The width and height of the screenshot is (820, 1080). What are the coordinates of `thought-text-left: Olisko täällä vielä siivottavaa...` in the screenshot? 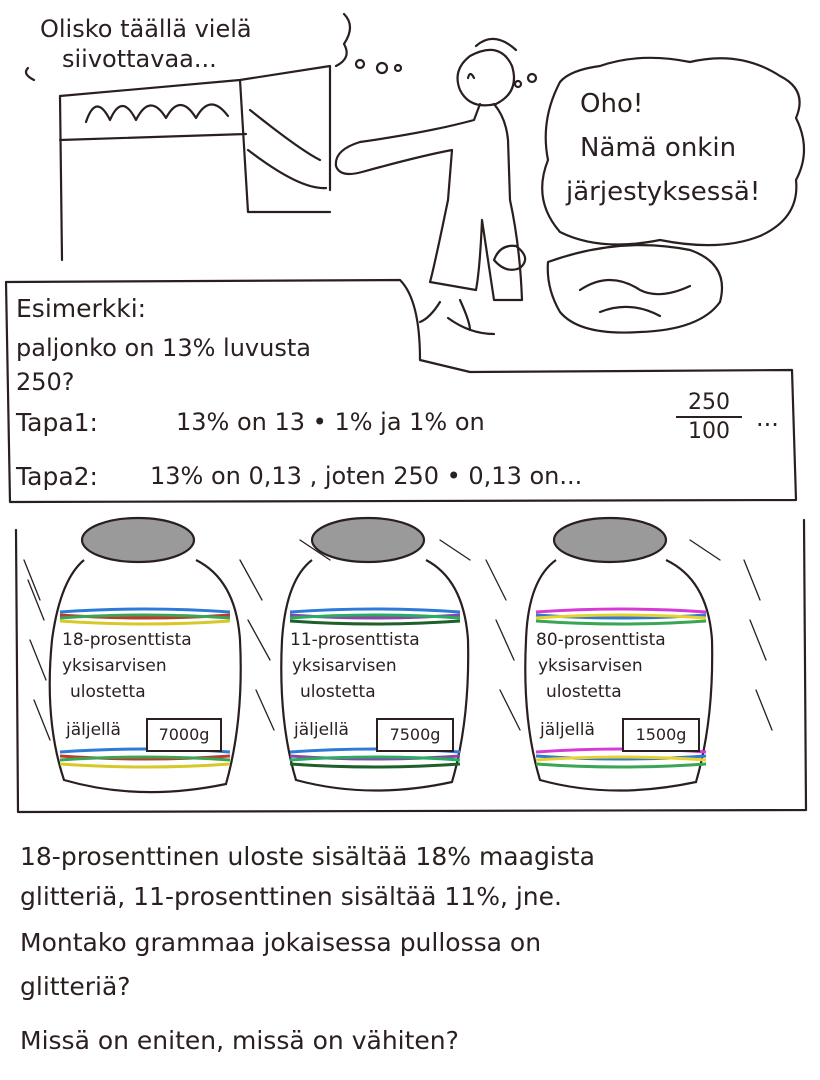 It's located at (146, 44).